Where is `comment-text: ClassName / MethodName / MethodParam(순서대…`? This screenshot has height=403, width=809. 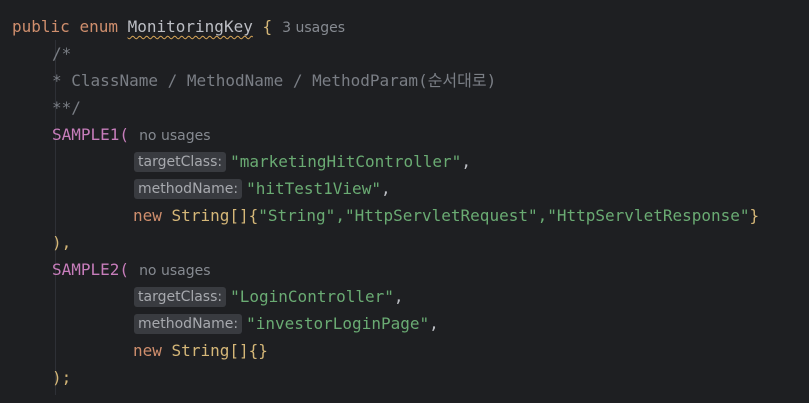
comment-text: ClassName / MethodName / MethodParam(순서대… is located at coordinates (284, 80).